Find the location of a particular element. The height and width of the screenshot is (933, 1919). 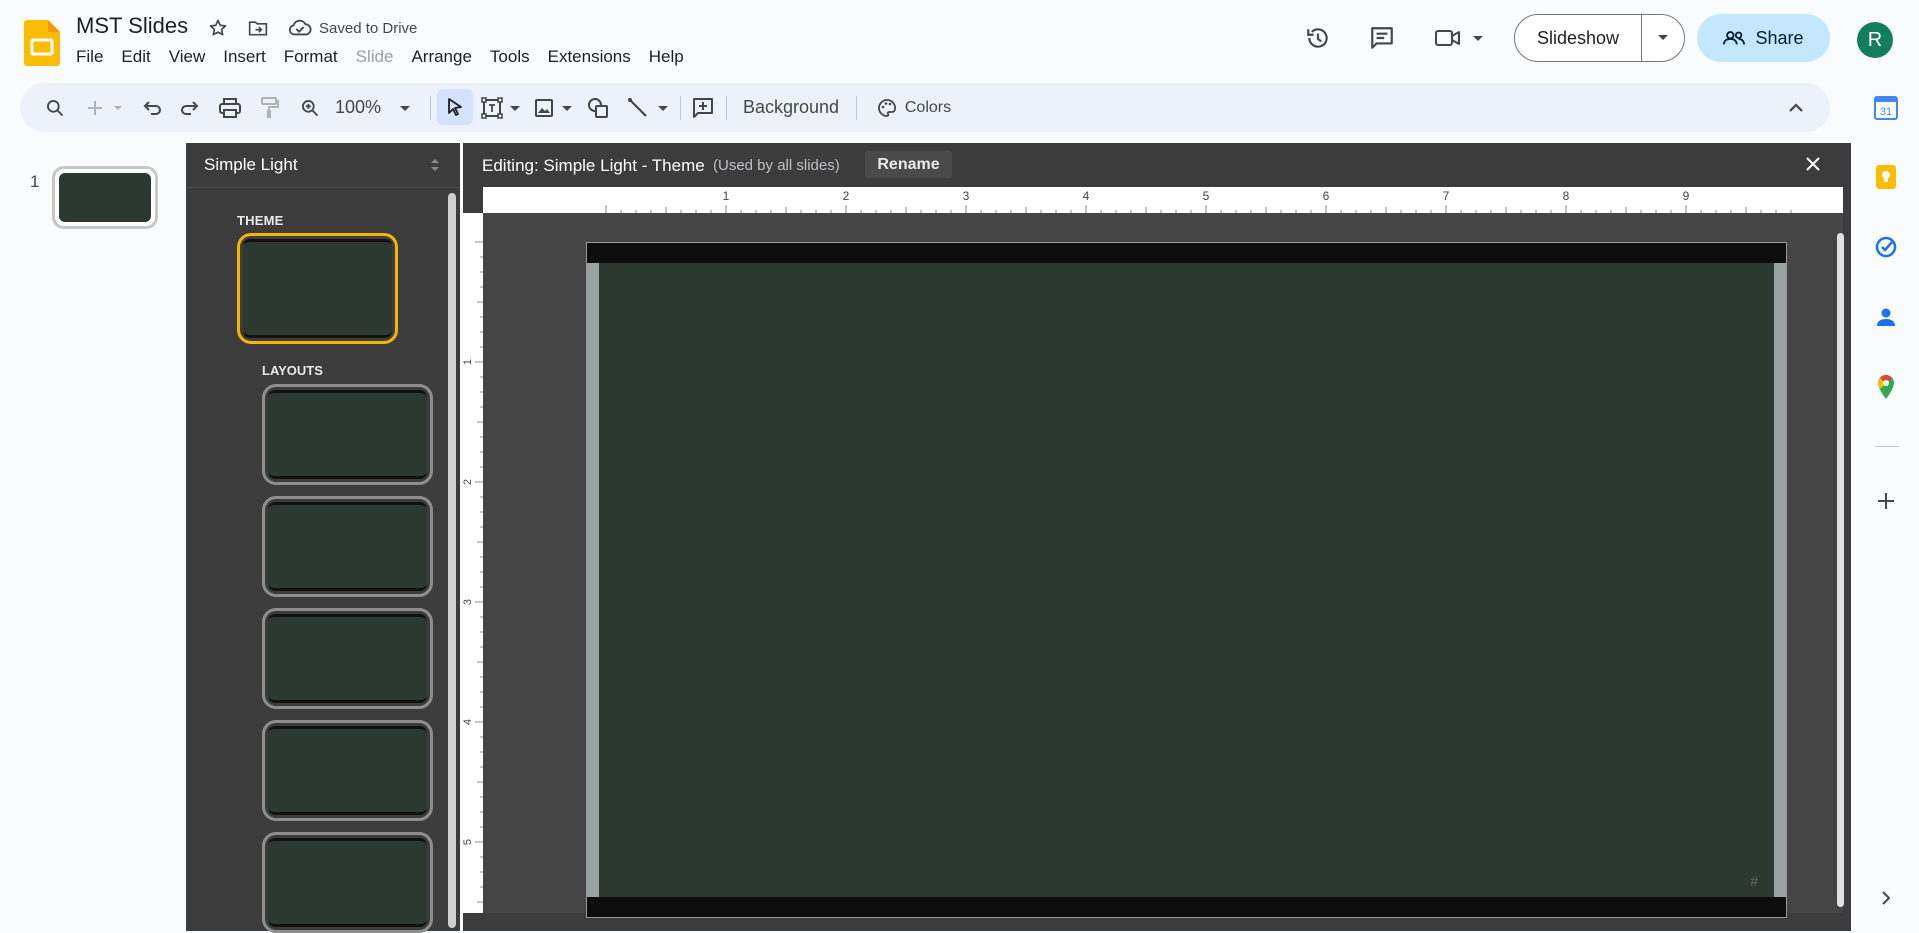

share-label: Share is located at coordinates (1779, 37).